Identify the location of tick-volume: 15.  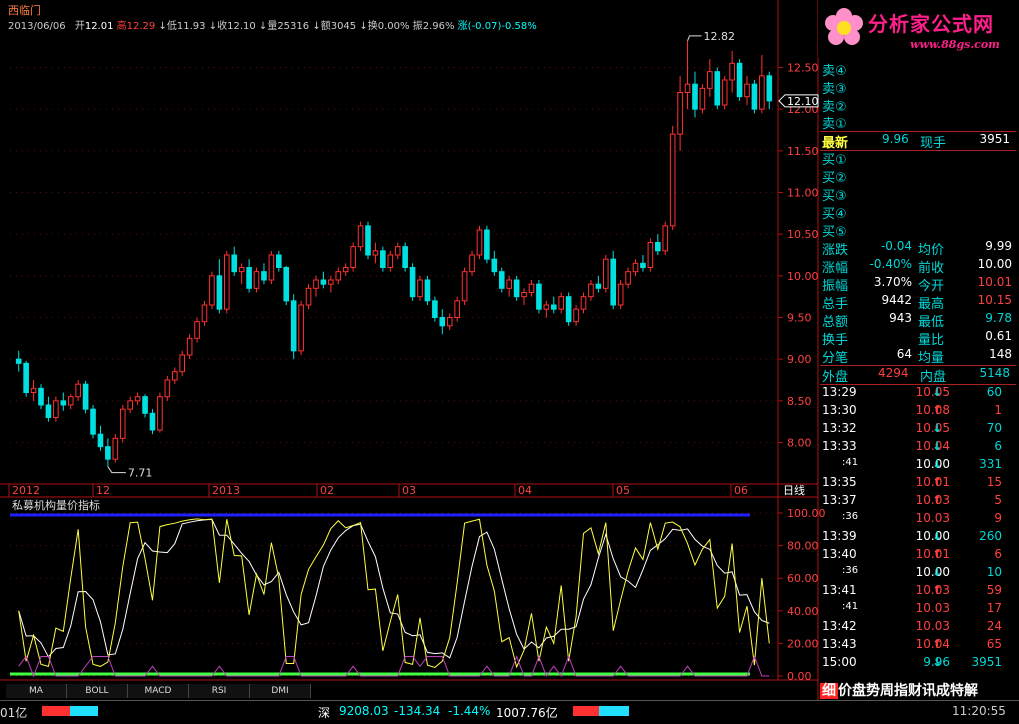
(994, 482).